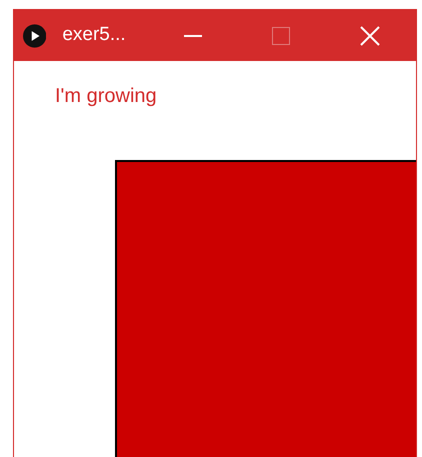 This screenshot has height=457, width=422. What do you see at coordinates (370, 36) in the screenshot?
I see `close-icon` at bounding box center [370, 36].